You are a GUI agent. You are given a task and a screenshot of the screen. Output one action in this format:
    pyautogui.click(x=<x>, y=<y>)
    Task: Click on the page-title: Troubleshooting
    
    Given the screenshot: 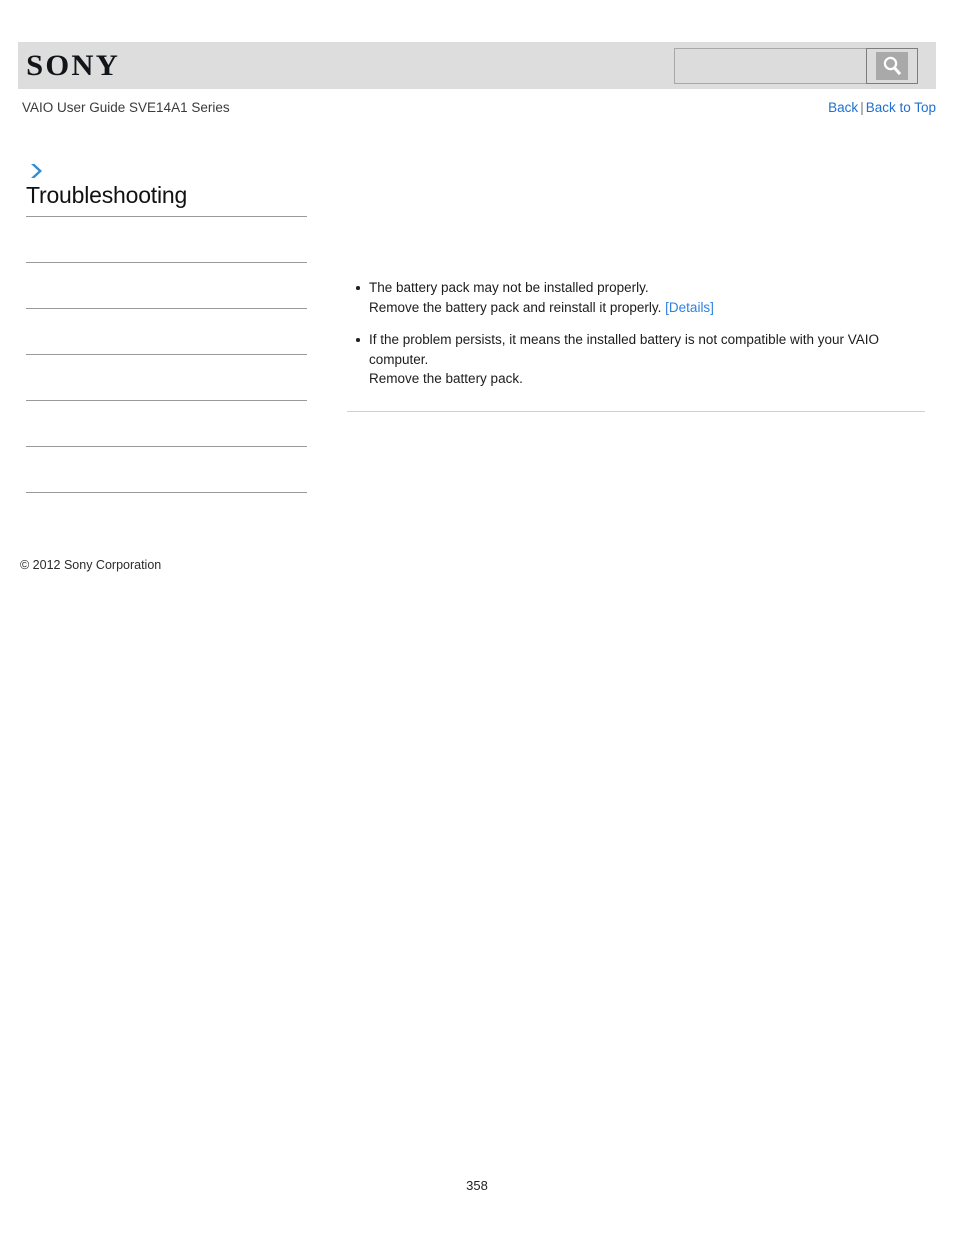 What is the action you would take?
    pyautogui.click(x=107, y=195)
    